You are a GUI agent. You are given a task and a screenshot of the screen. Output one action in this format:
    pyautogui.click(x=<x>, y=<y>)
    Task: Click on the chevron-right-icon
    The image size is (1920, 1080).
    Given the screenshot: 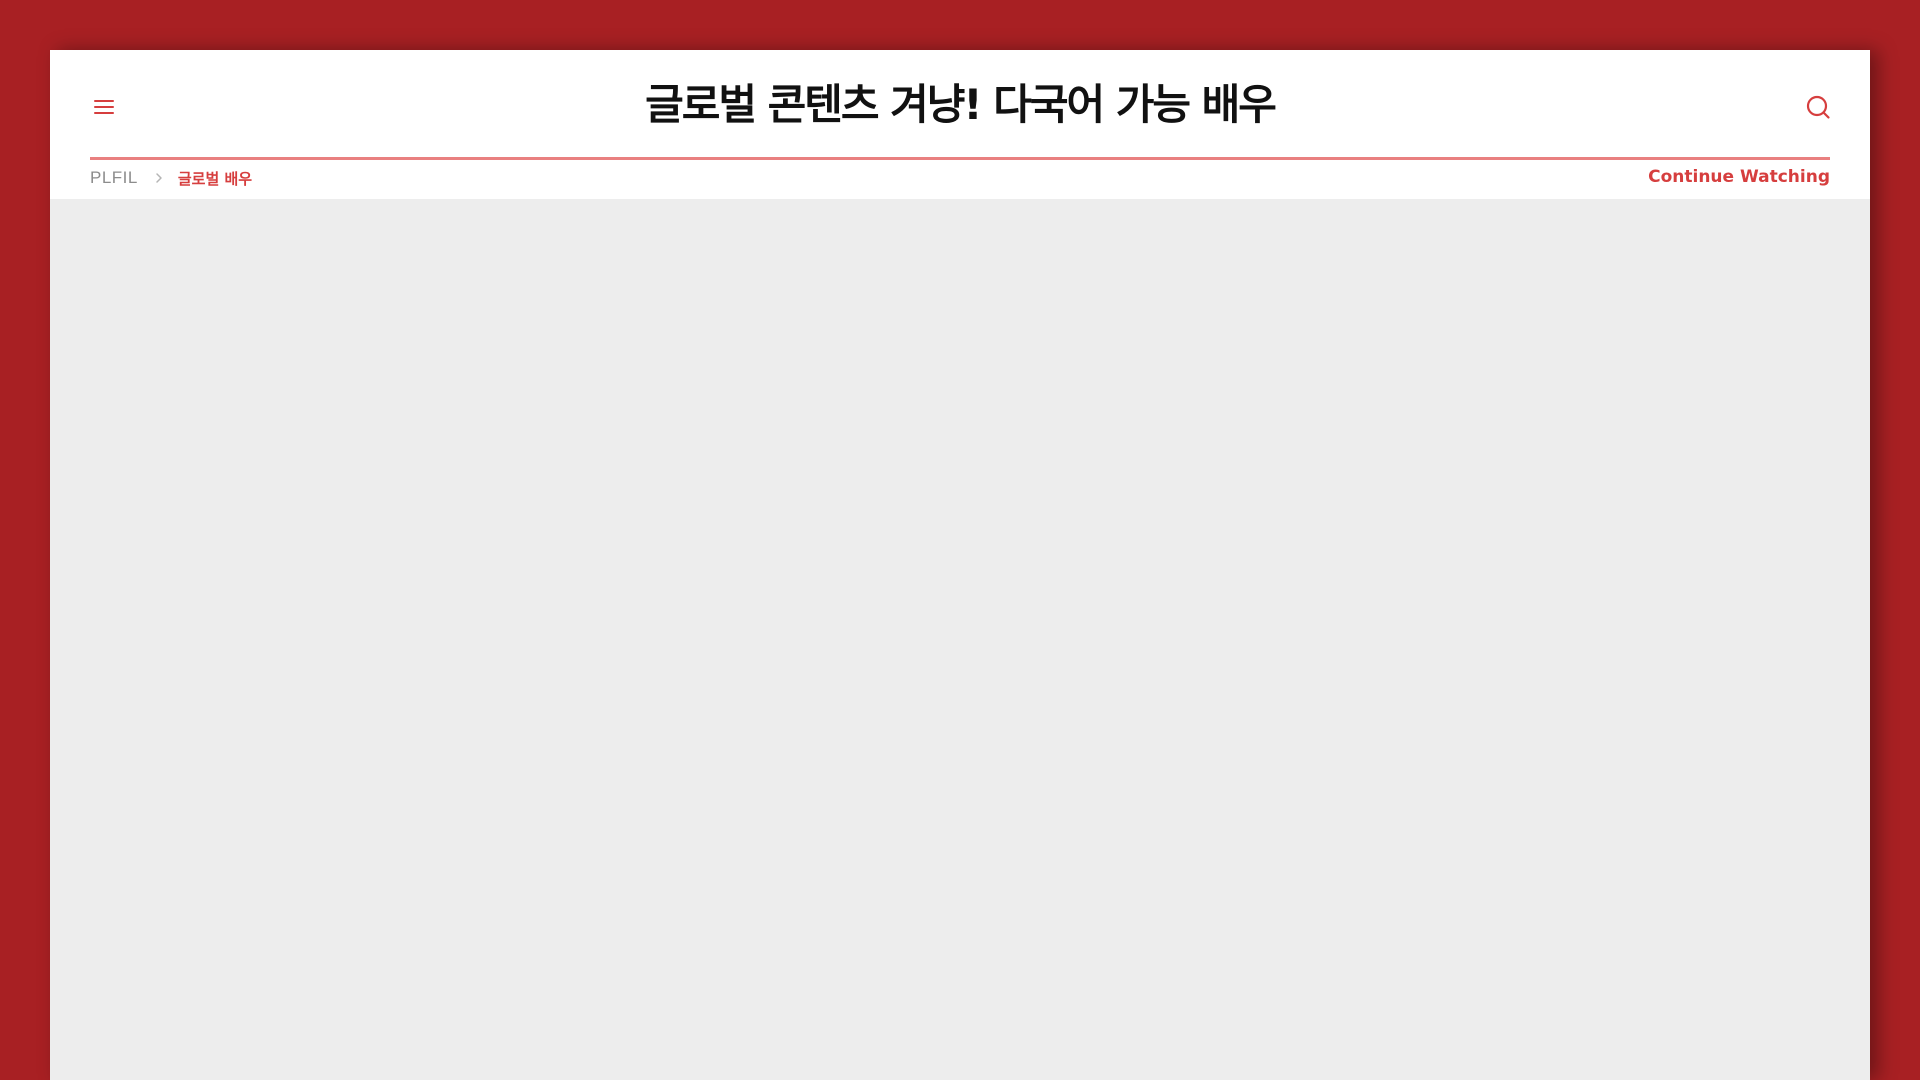 What is the action you would take?
    pyautogui.click(x=159, y=178)
    